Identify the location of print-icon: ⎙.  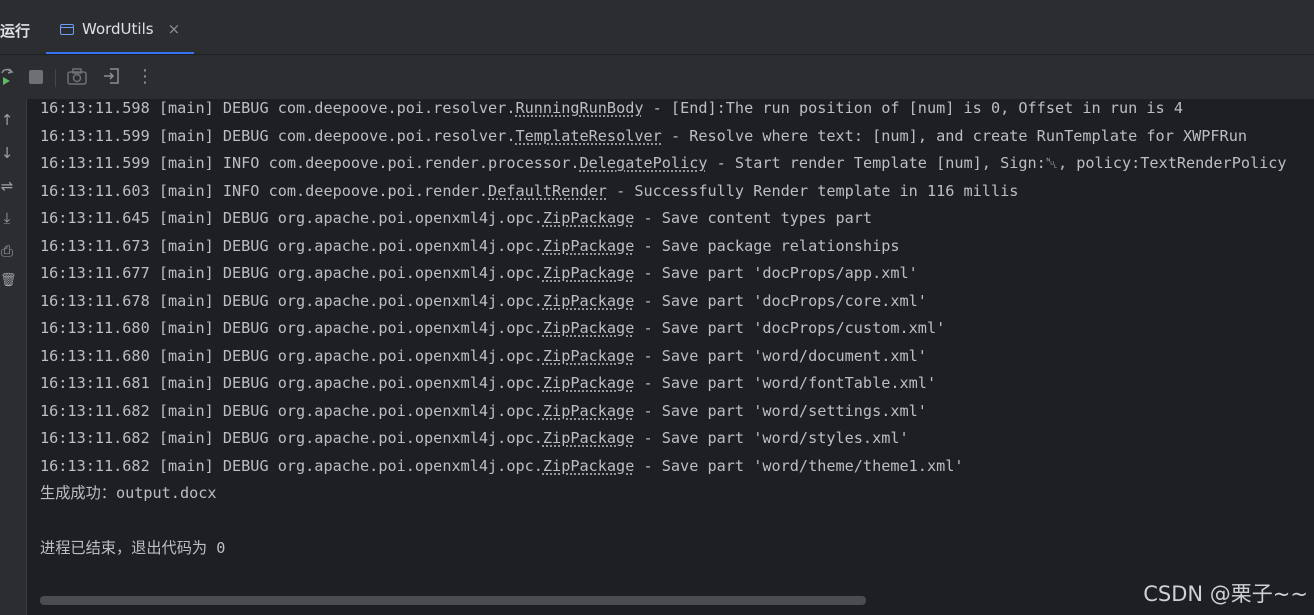
(7, 251).